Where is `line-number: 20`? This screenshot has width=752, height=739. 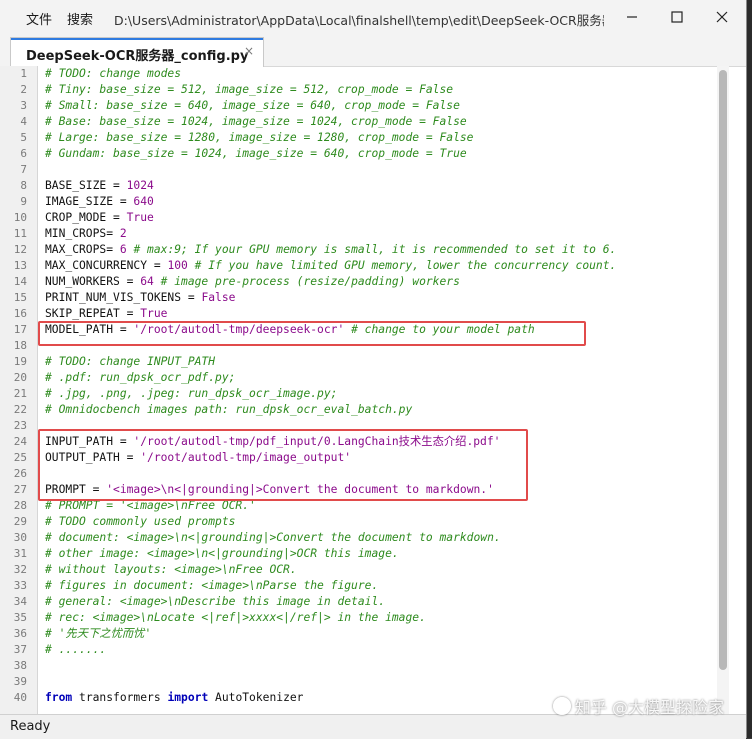
line-number: 20 is located at coordinates (20, 377).